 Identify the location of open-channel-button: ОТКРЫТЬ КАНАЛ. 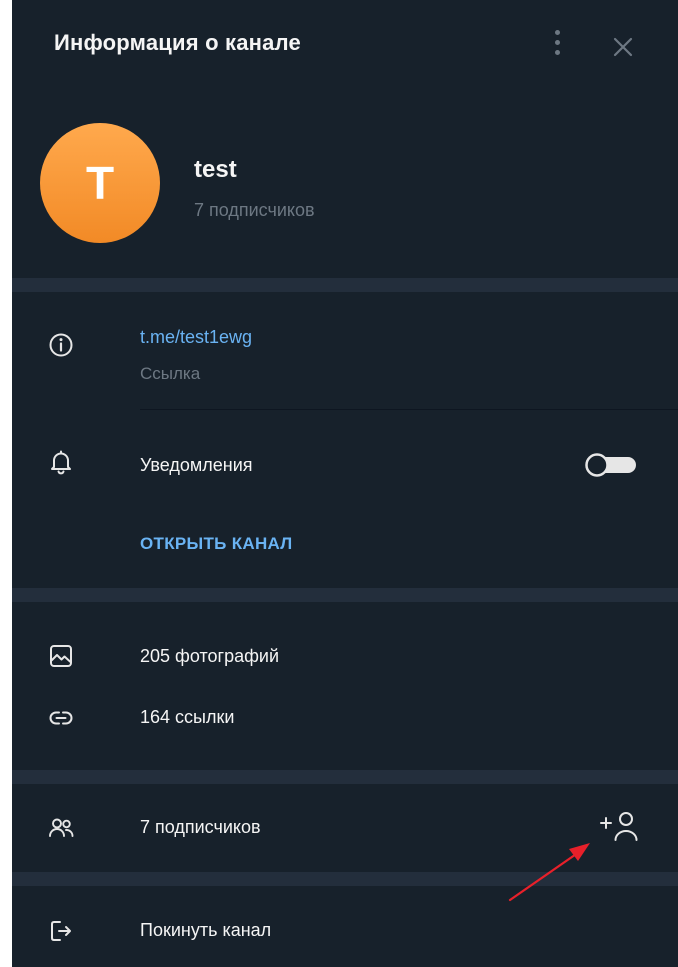
(216, 544).